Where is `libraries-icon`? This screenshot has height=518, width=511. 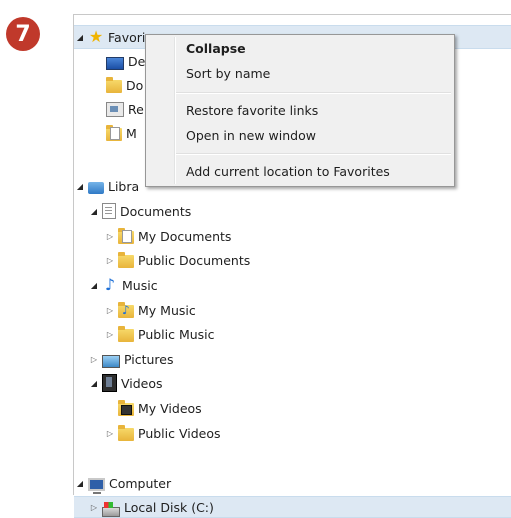 libraries-icon is located at coordinates (96, 188).